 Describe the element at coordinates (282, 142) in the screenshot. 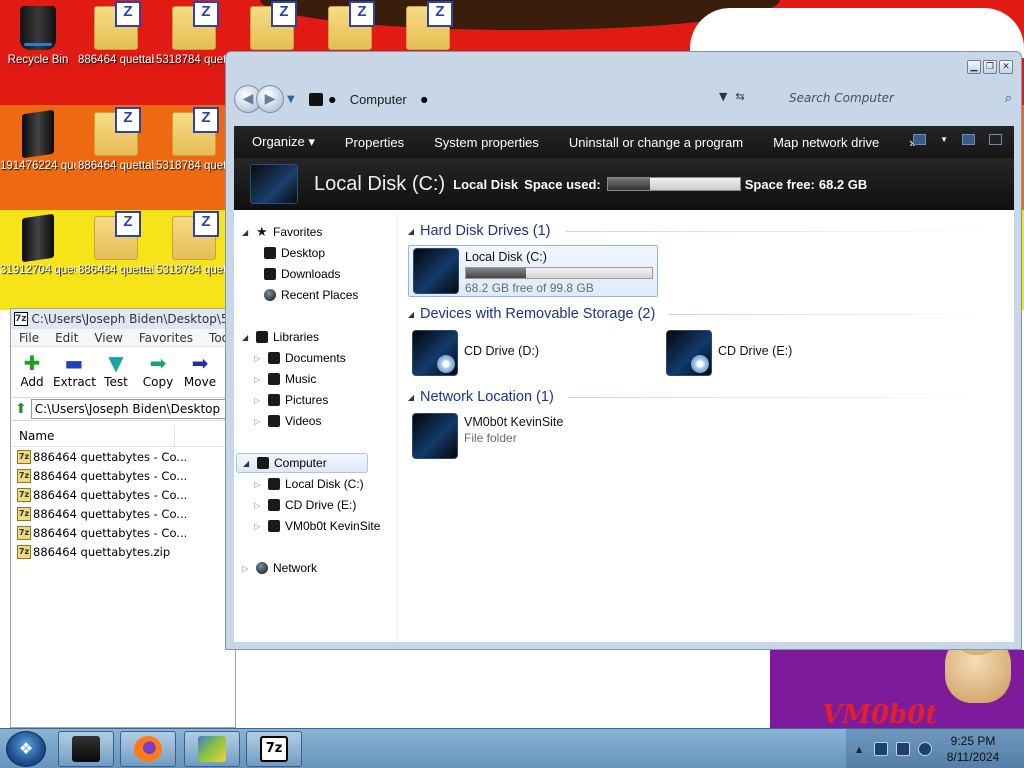

I see `organize-button: Organize ▾` at that location.